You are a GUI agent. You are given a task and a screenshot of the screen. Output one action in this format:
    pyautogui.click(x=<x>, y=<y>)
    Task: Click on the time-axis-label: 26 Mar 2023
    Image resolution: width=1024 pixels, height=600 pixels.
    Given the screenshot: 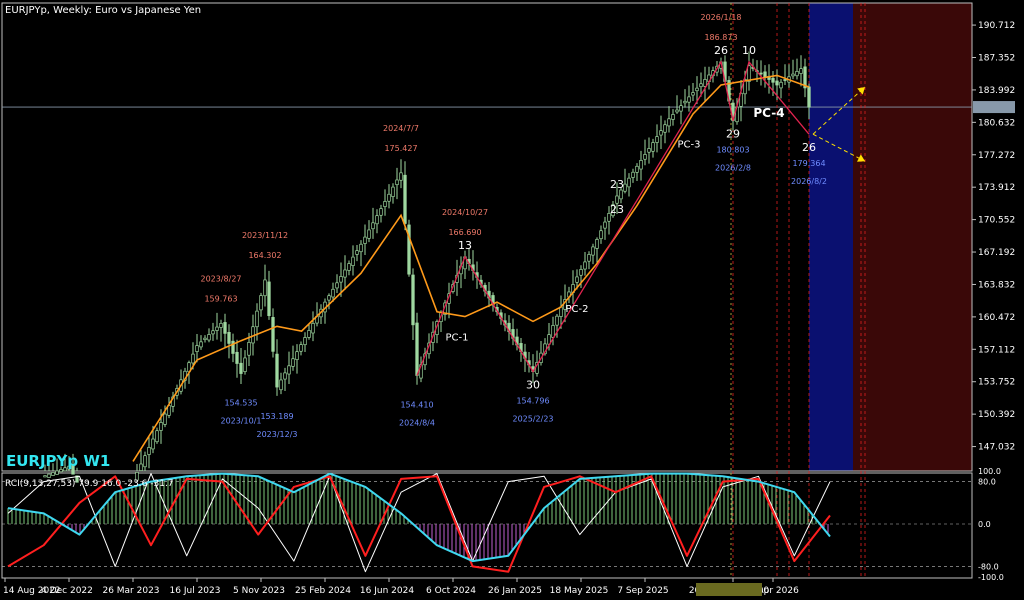 What is the action you would take?
    pyautogui.click(x=130, y=591)
    